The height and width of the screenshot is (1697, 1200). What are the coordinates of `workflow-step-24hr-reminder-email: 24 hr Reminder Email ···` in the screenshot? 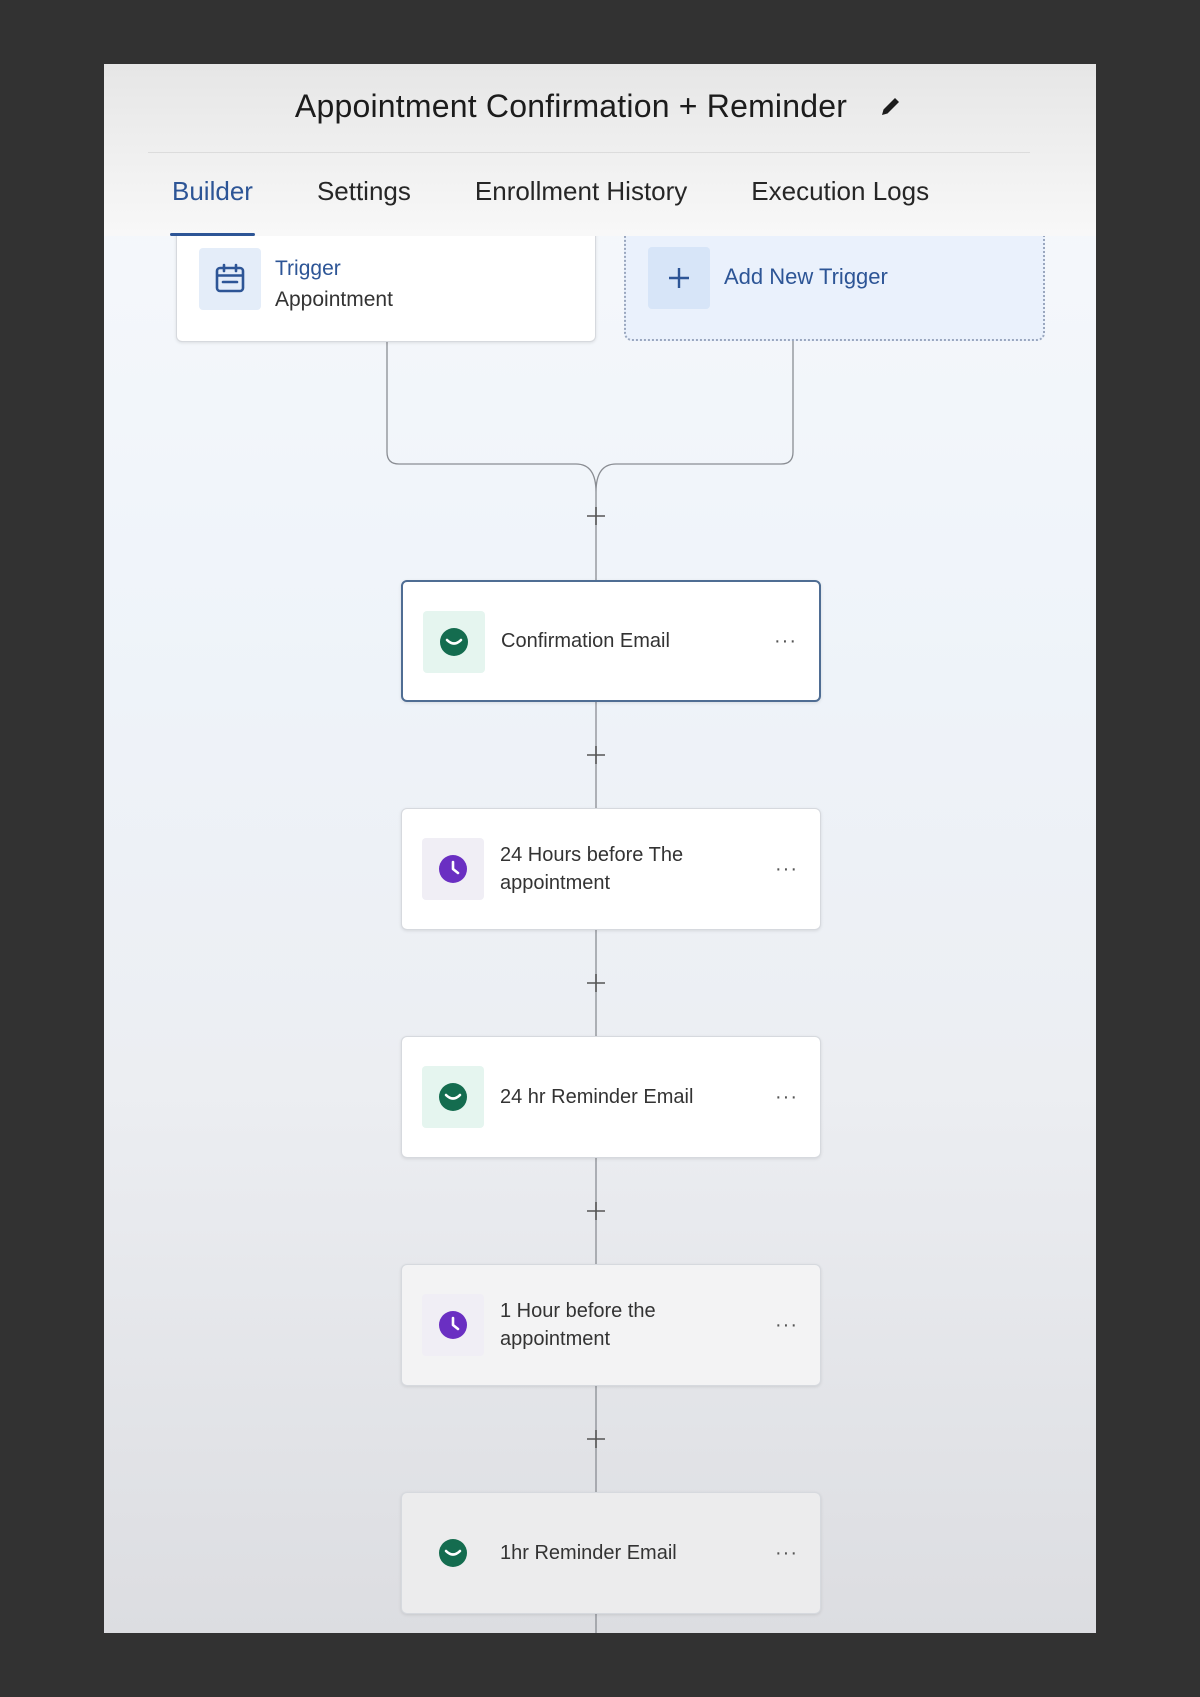 It's located at (611, 1097).